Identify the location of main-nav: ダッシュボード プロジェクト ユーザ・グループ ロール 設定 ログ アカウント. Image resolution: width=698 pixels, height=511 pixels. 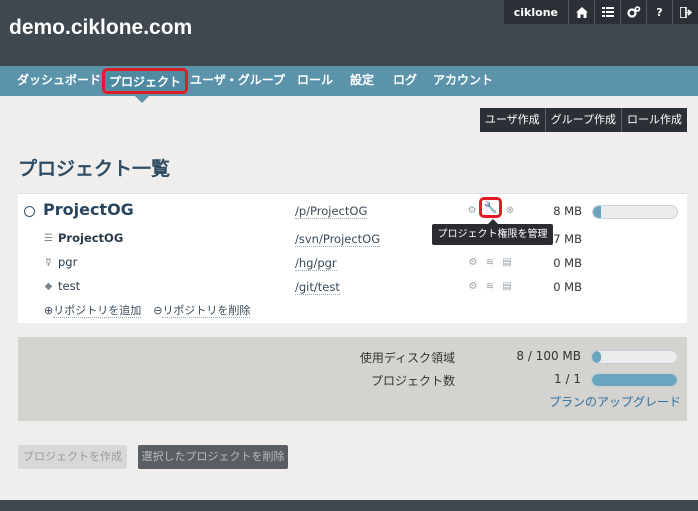
(349, 81).